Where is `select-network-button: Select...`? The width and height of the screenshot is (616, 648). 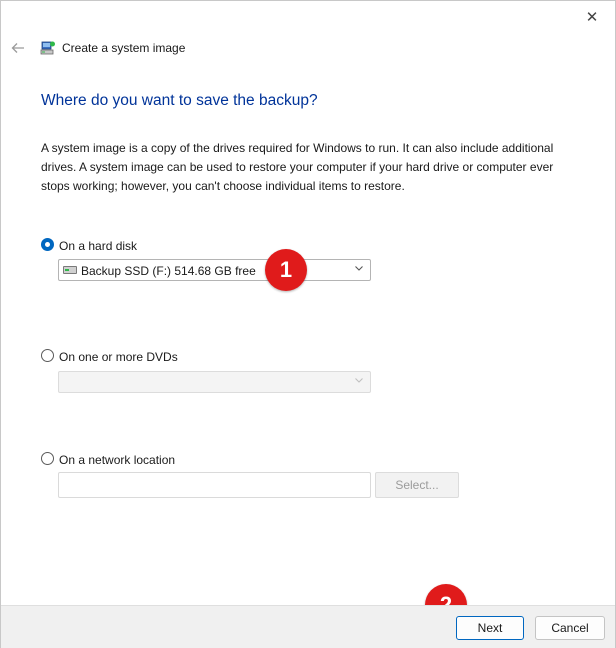
select-network-button: Select... is located at coordinates (417, 485).